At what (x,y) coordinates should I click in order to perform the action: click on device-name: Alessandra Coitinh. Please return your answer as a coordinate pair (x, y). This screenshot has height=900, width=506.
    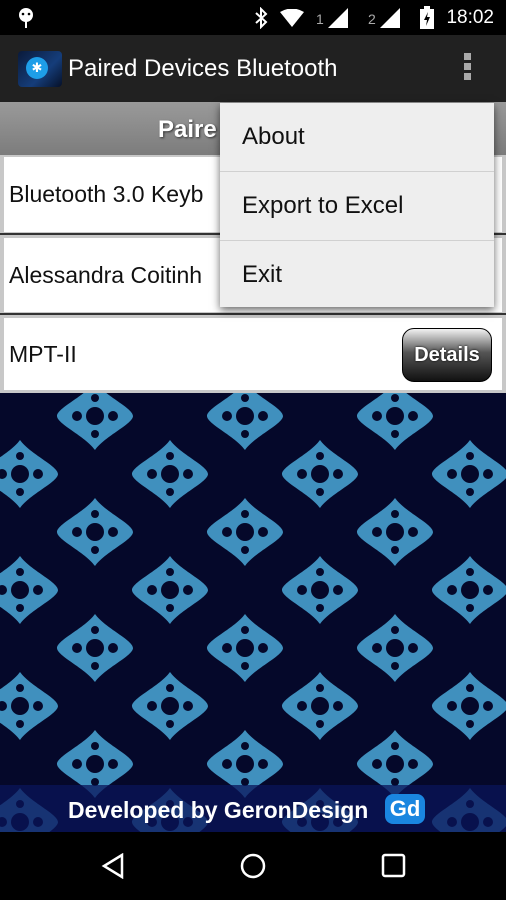
    Looking at the image, I should click on (106, 275).